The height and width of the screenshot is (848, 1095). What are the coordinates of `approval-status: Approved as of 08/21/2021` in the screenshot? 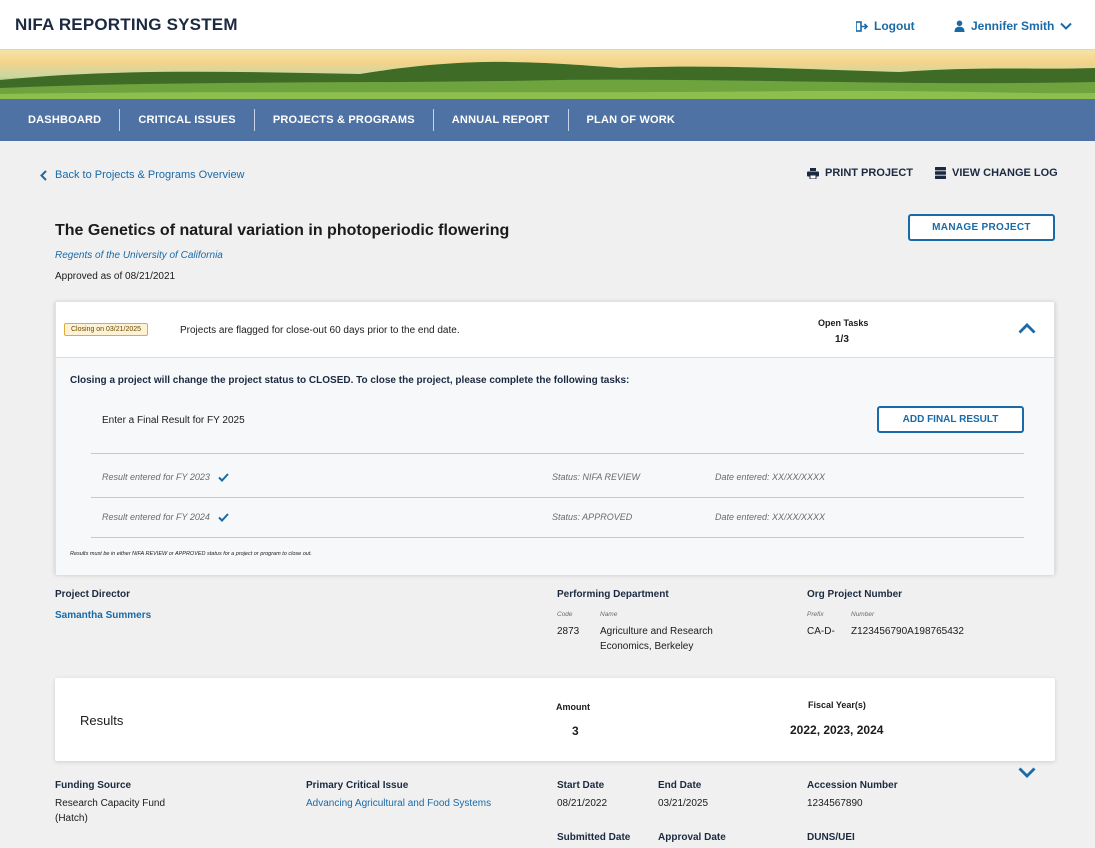 It's located at (115, 276).